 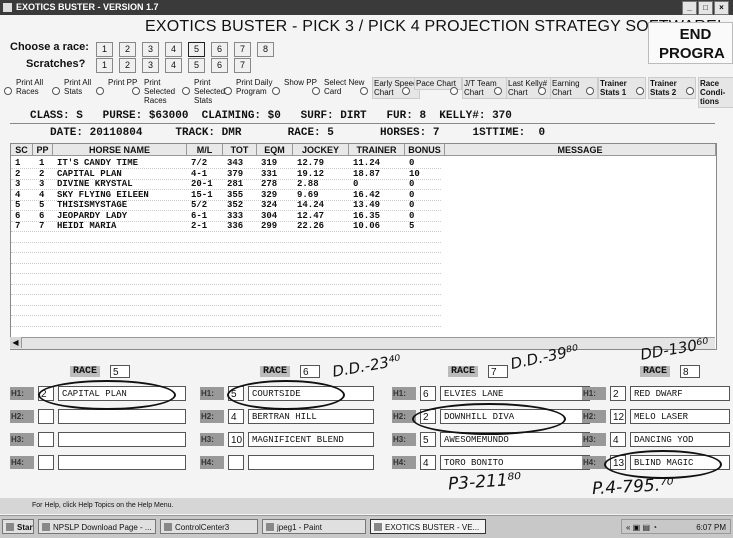 What do you see at coordinates (311, 416) in the screenshot?
I see `pick-horse-field: BERTRAN HILL` at bounding box center [311, 416].